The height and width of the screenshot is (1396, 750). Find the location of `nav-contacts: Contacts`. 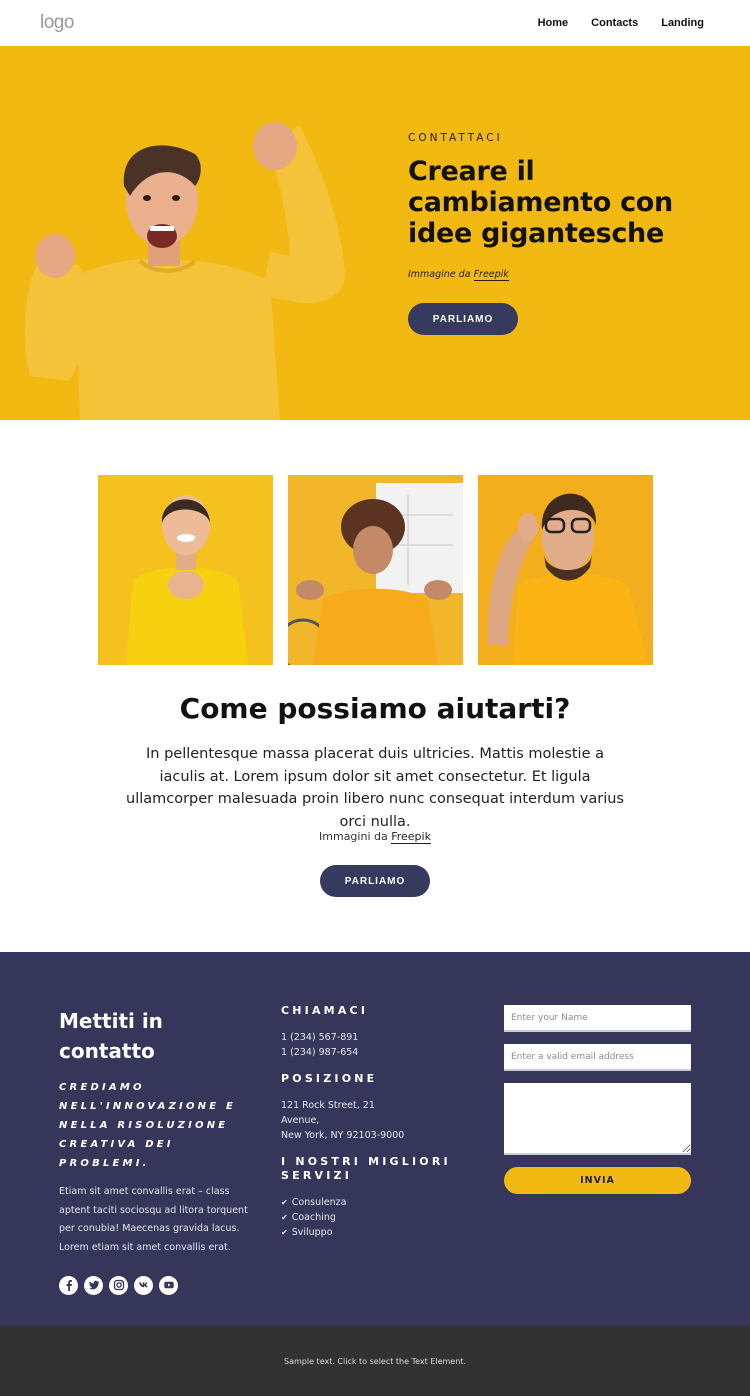

nav-contacts: Contacts is located at coordinates (614, 23).